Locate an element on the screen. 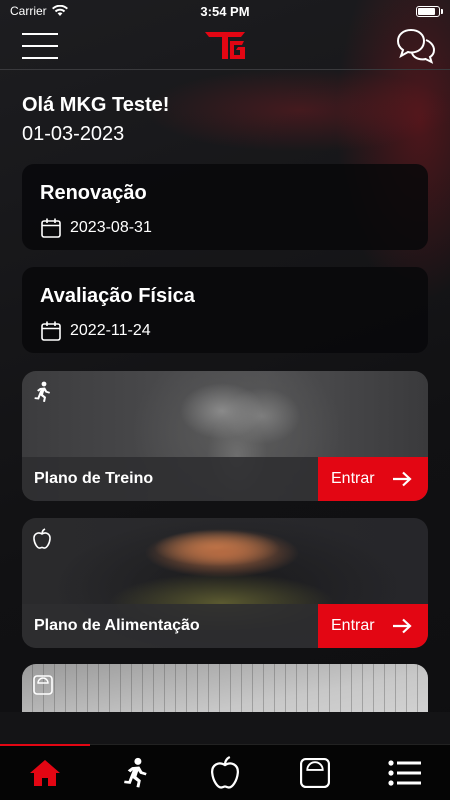 This screenshot has height=800, width=450. top-bar is located at coordinates (225, 46).